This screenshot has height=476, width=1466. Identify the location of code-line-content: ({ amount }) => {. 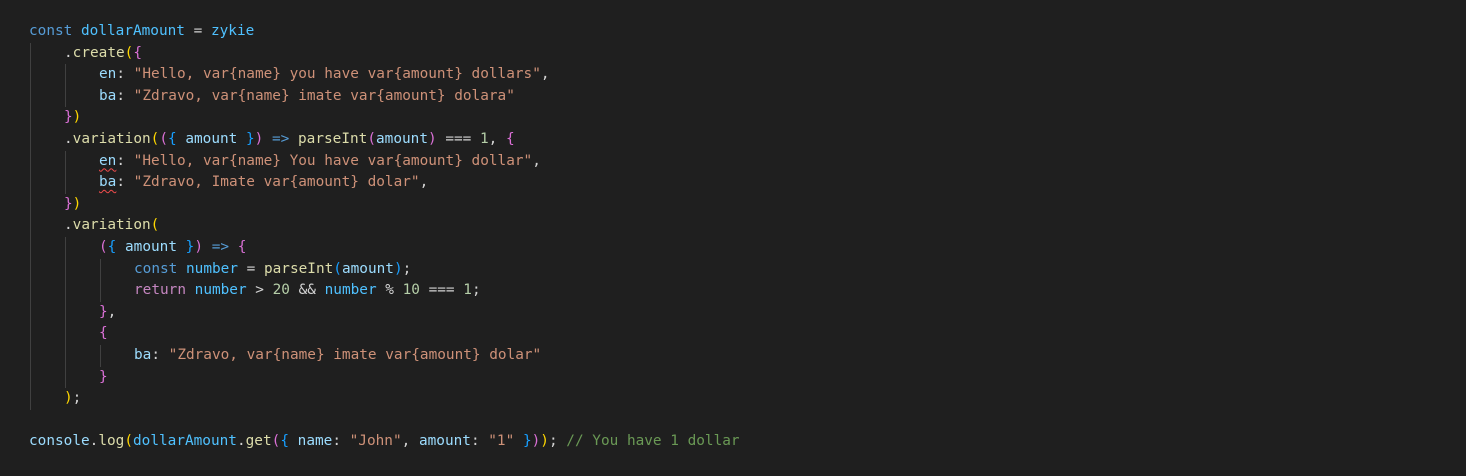
(172, 247).